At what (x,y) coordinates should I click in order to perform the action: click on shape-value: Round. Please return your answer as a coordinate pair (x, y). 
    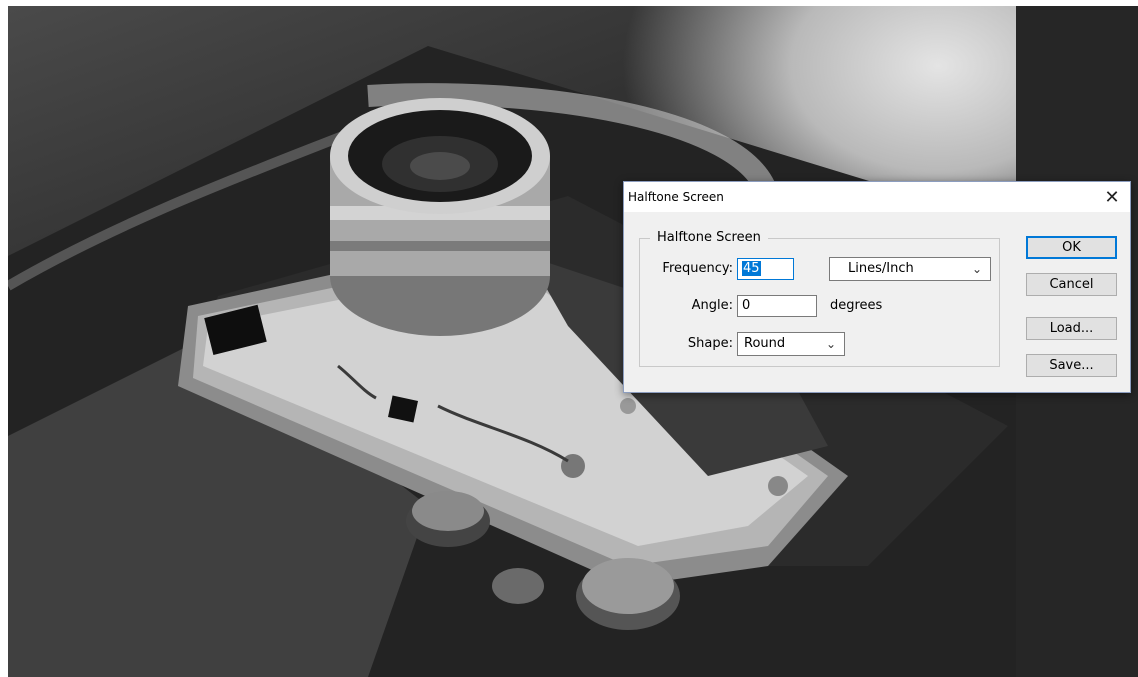
    Looking at the image, I should click on (765, 343).